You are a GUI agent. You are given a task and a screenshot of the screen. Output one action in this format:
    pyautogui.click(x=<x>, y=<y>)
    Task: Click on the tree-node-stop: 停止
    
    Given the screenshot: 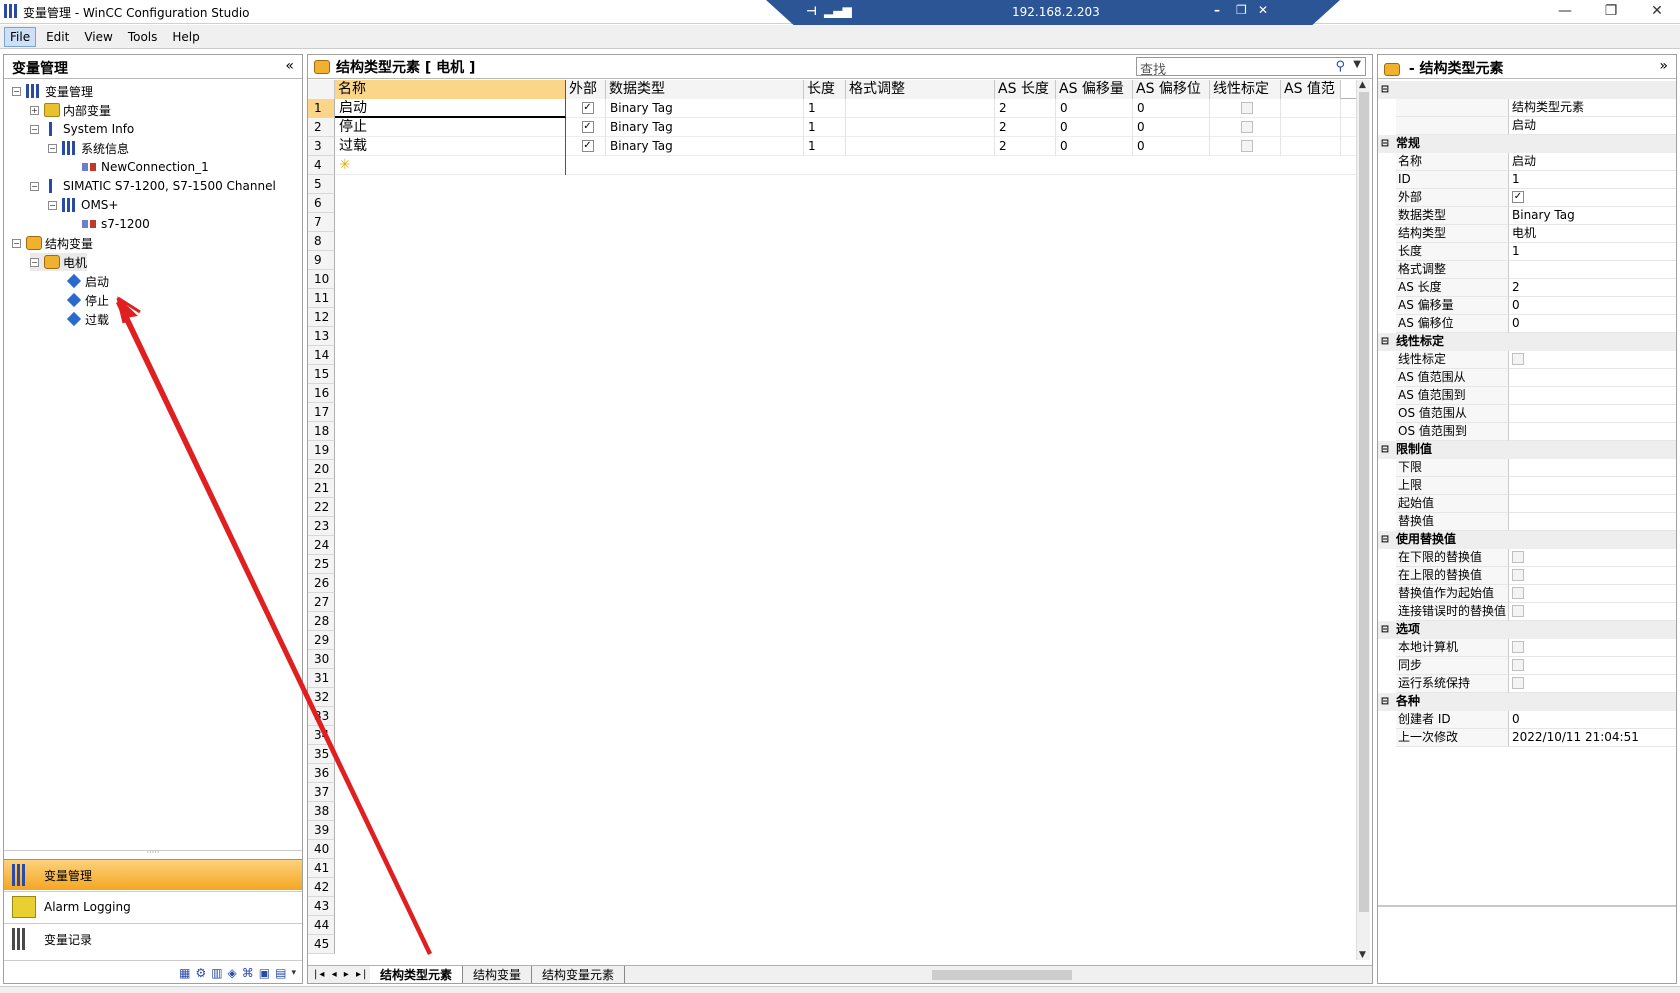 What is the action you would take?
    pyautogui.click(x=87, y=300)
    